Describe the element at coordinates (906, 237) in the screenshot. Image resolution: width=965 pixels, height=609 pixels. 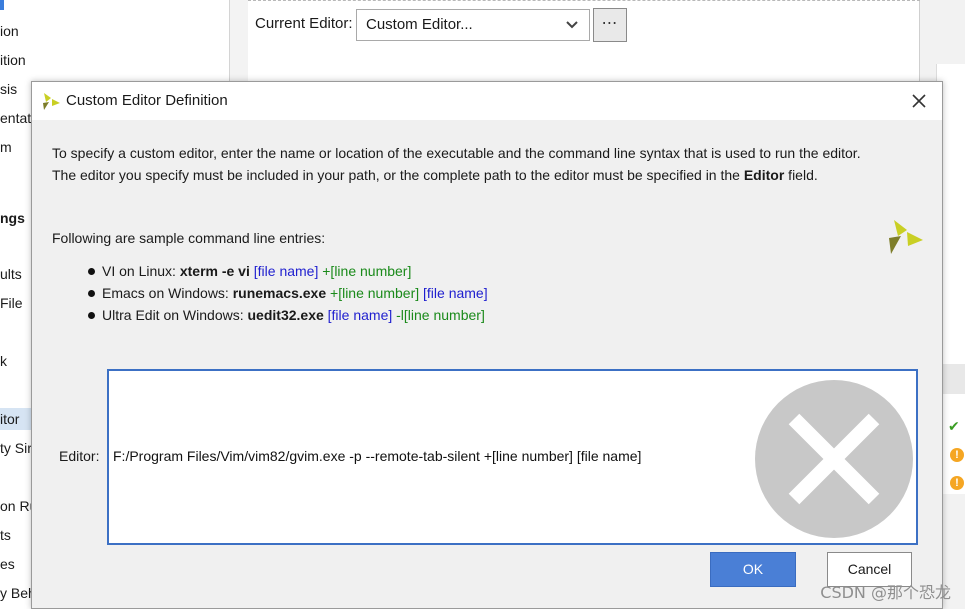
I see `brand-logo` at that location.